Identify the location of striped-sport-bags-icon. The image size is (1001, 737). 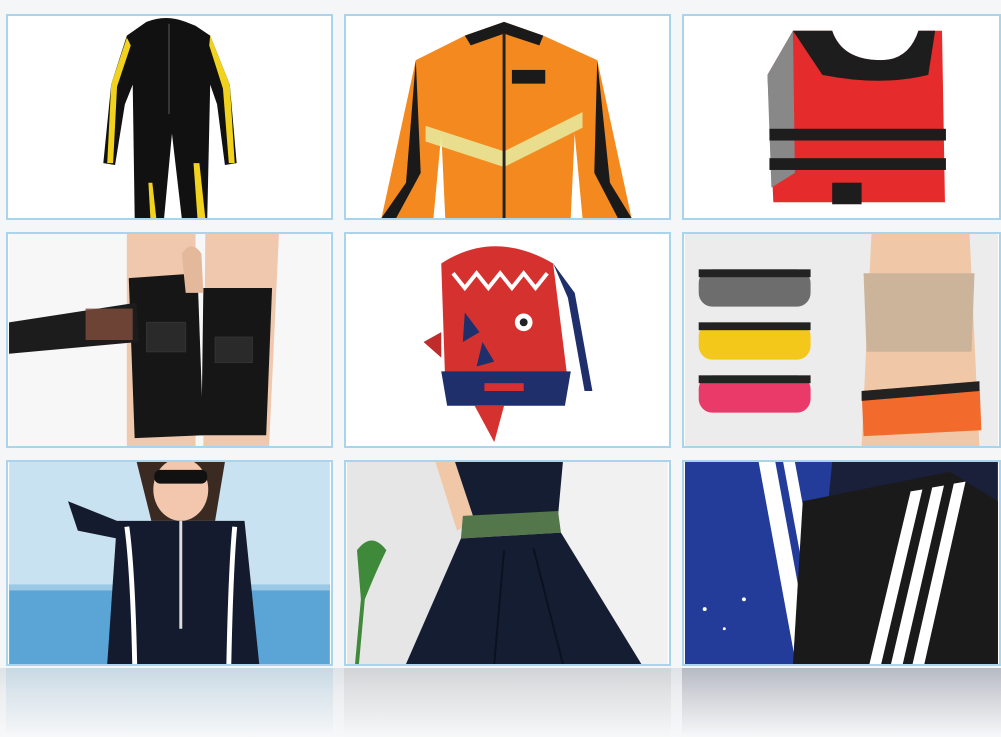
(841, 563).